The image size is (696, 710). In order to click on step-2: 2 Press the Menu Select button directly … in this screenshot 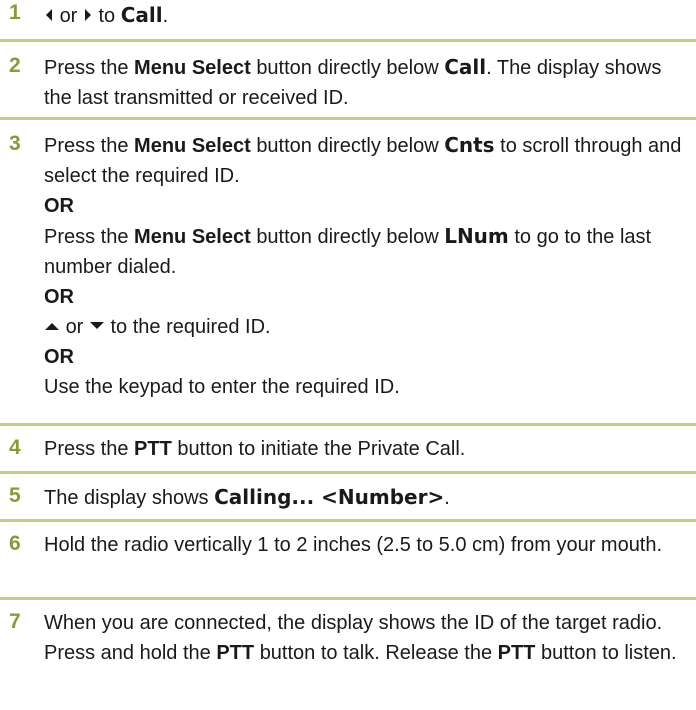, I will do `click(348, 81)`.